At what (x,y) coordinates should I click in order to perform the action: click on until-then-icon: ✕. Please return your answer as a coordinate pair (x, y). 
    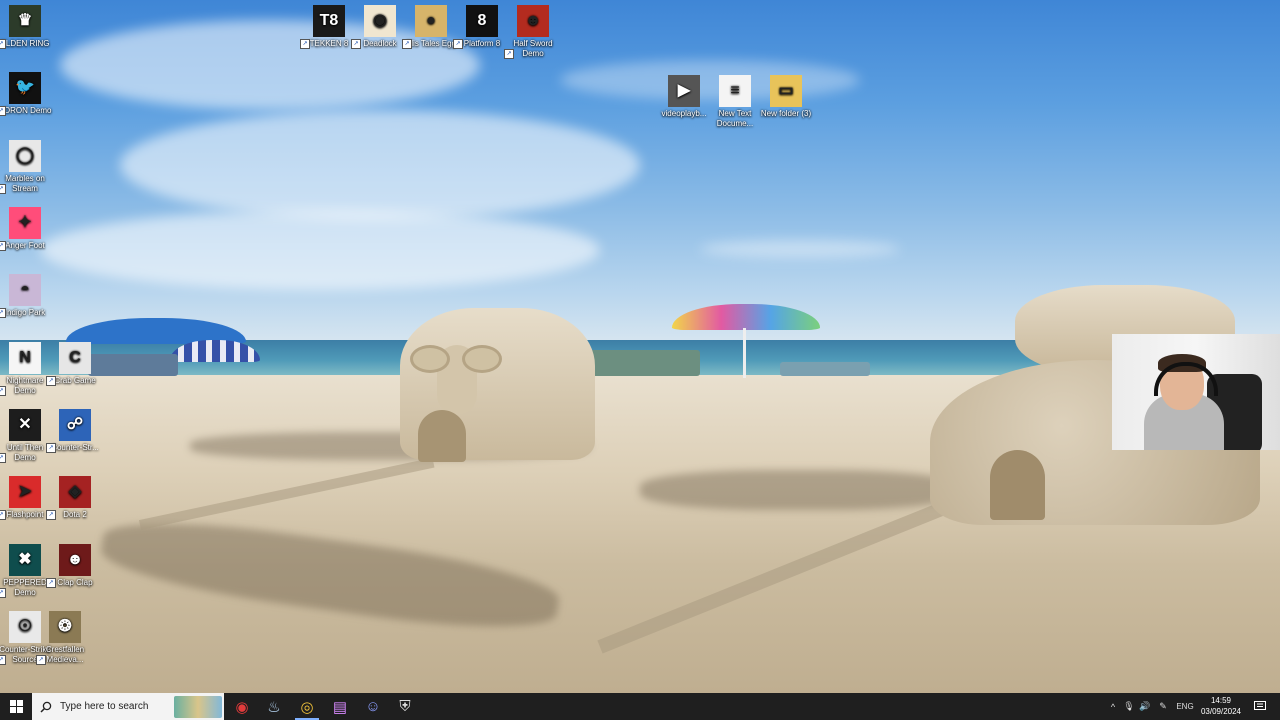
    Looking at the image, I should click on (25, 425).